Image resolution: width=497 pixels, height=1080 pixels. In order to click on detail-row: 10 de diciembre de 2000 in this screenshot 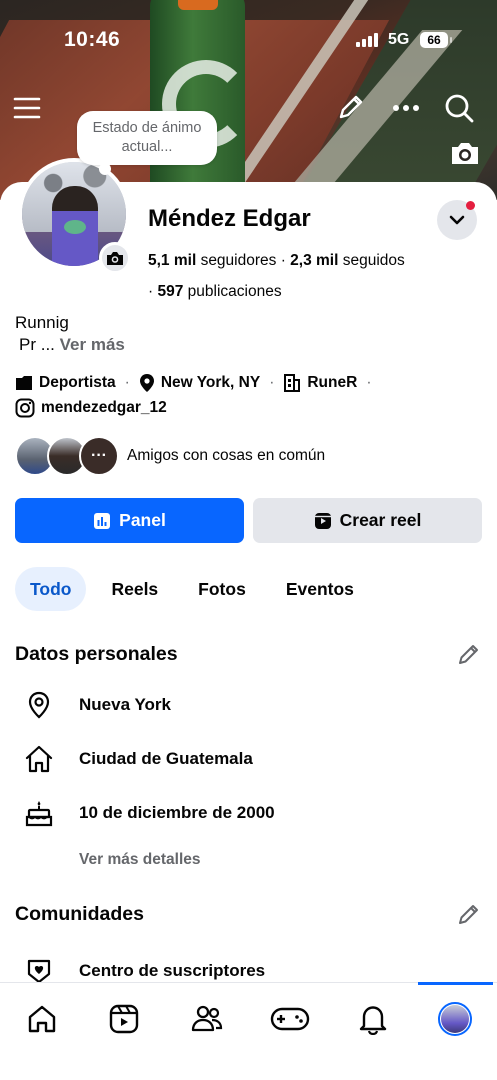, I will do `click(149, 813)`.